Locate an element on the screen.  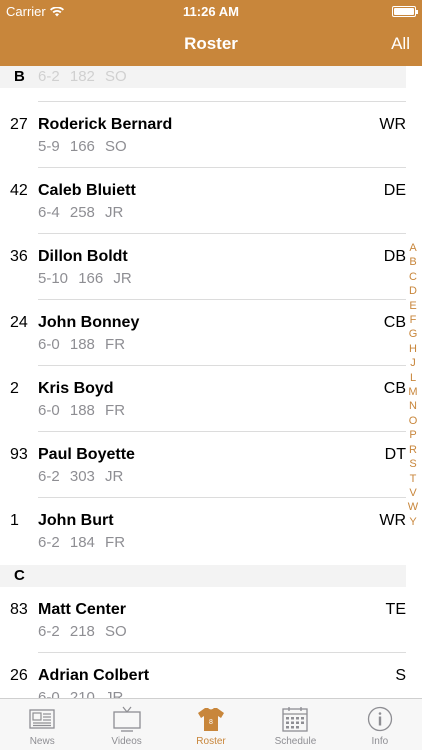
player-name: Matt Center is located at coordinates (82, 609).